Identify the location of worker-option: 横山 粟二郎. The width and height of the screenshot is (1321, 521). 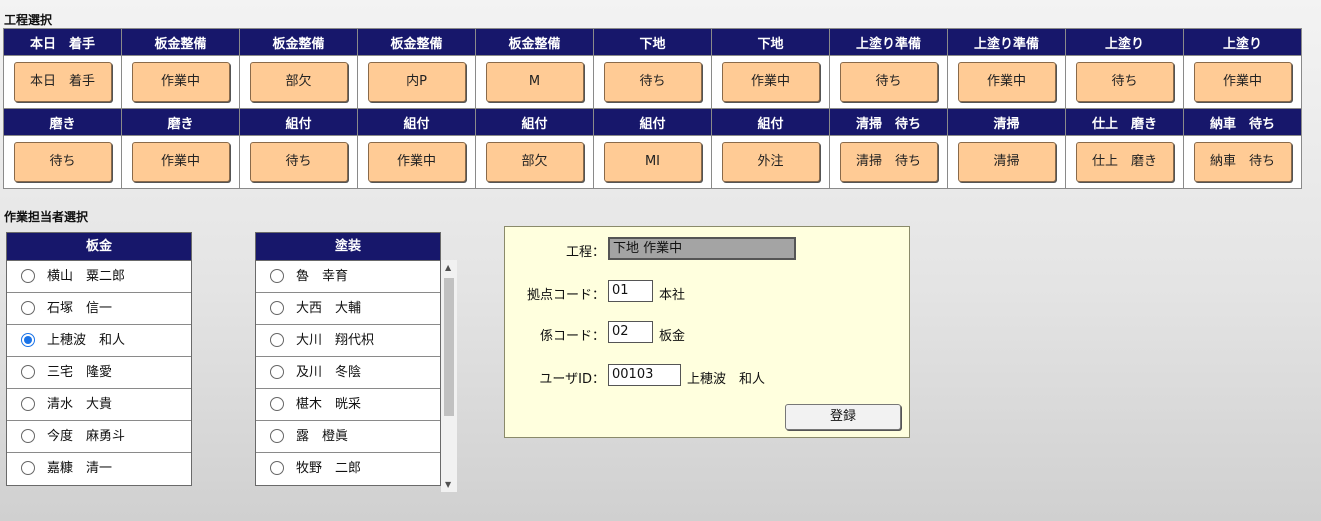
(99, 277).